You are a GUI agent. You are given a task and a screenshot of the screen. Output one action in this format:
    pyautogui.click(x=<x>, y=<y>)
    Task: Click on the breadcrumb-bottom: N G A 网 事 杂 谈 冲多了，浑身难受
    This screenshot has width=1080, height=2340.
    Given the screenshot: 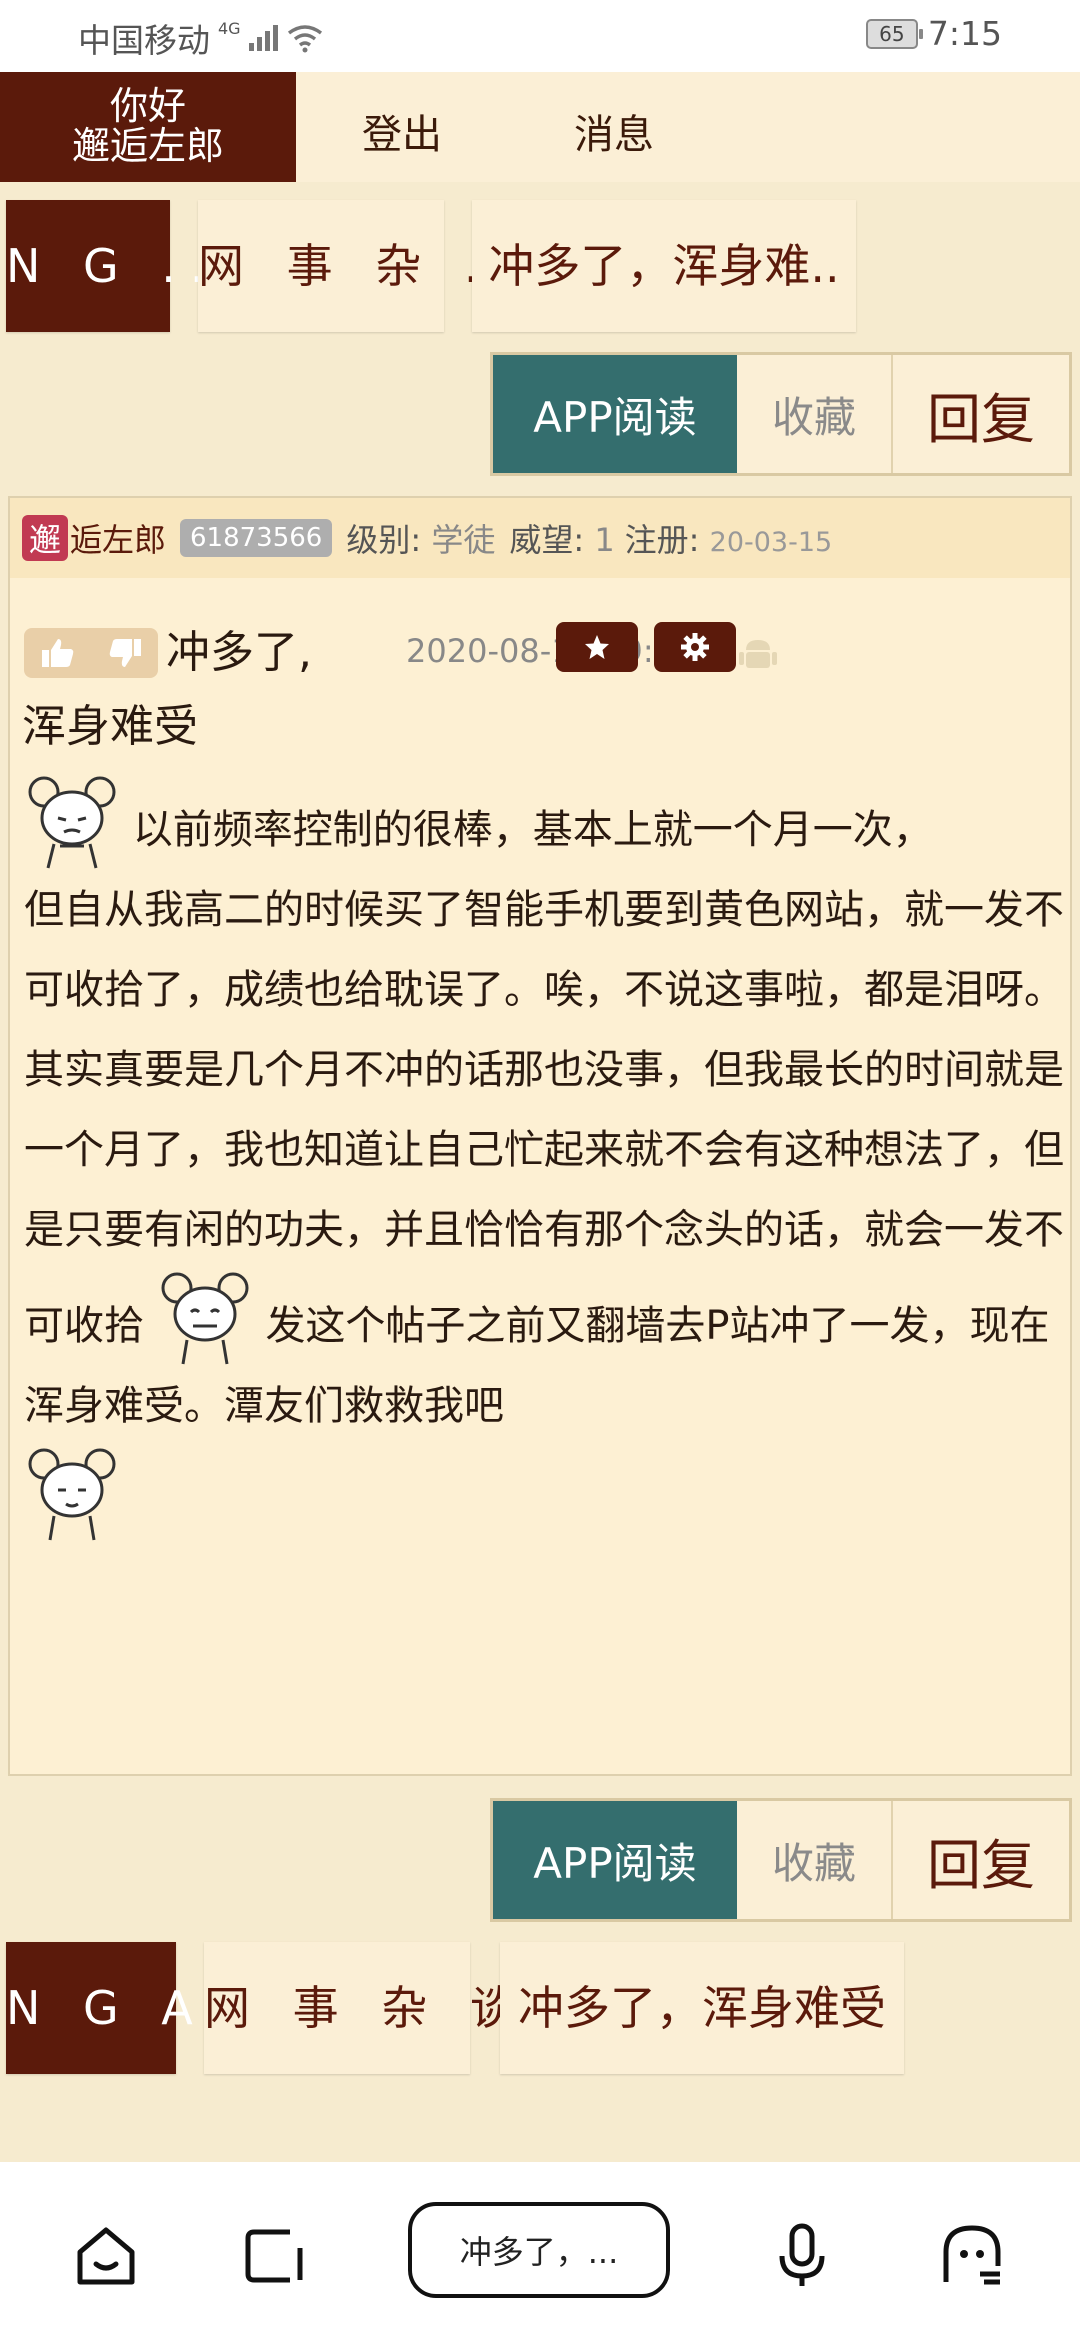 What is the action you would take?
    pyautogui.click(x=540, y=2010)
    